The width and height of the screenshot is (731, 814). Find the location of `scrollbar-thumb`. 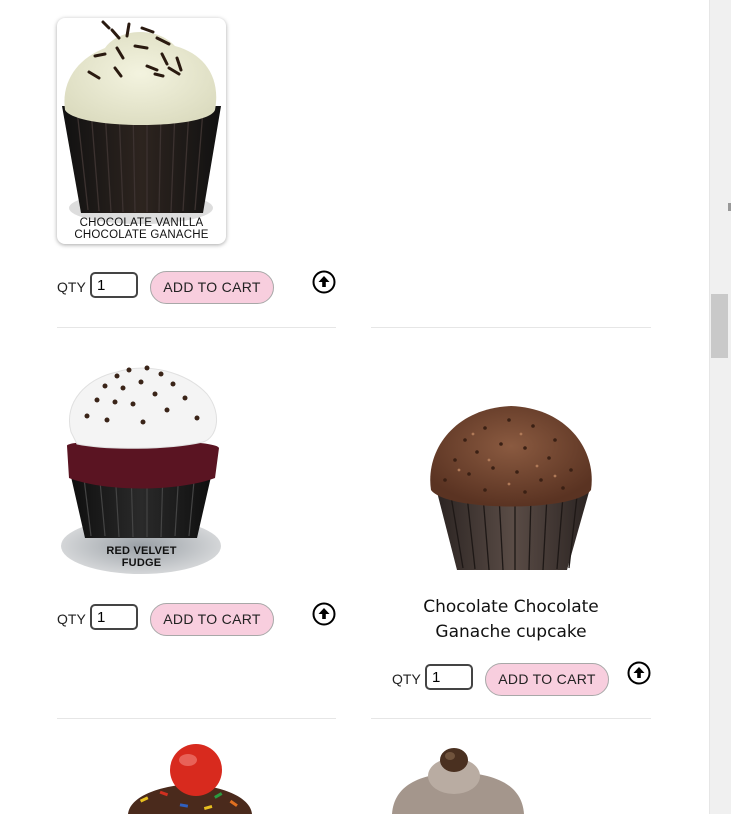

scrollbar-thumb is located at coordinates (719, 326).